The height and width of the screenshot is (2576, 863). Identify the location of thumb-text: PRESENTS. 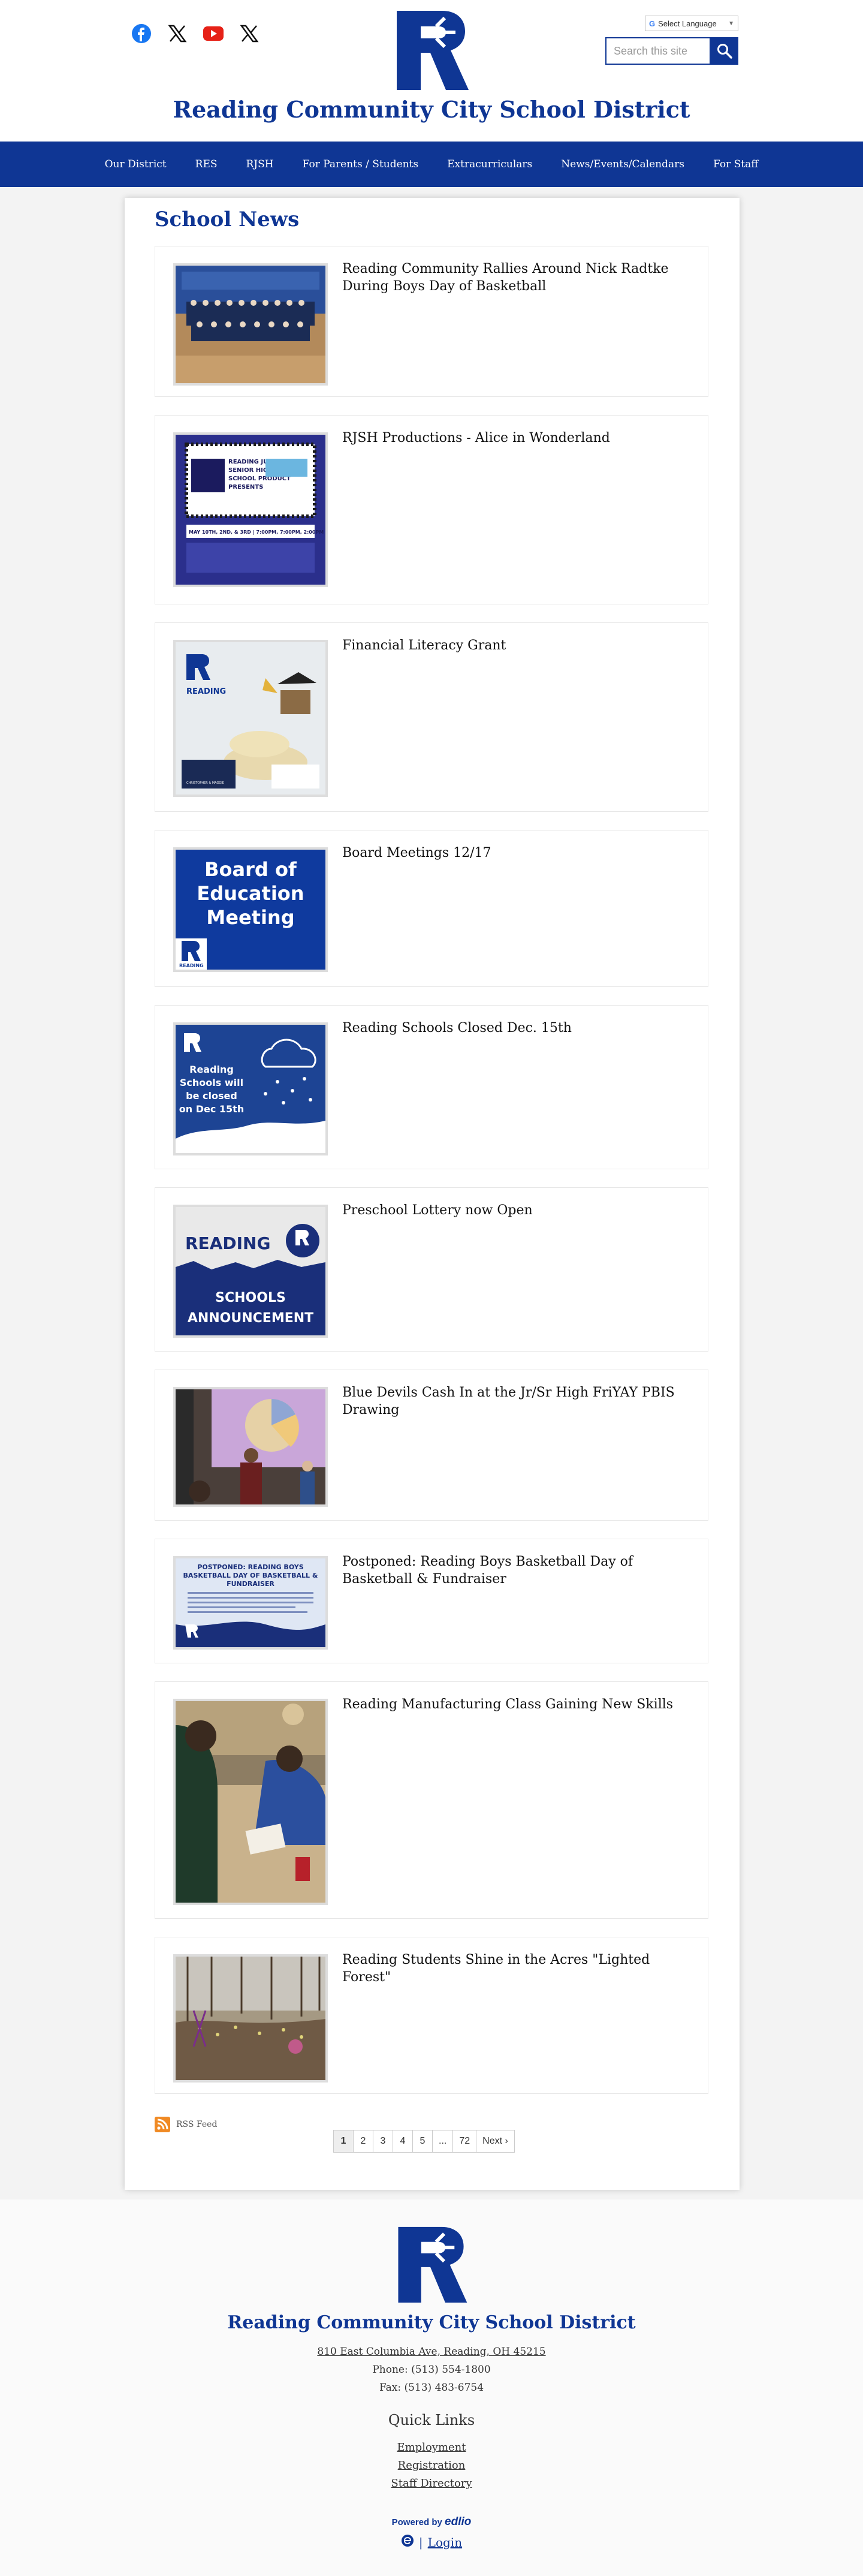
(245, 487).